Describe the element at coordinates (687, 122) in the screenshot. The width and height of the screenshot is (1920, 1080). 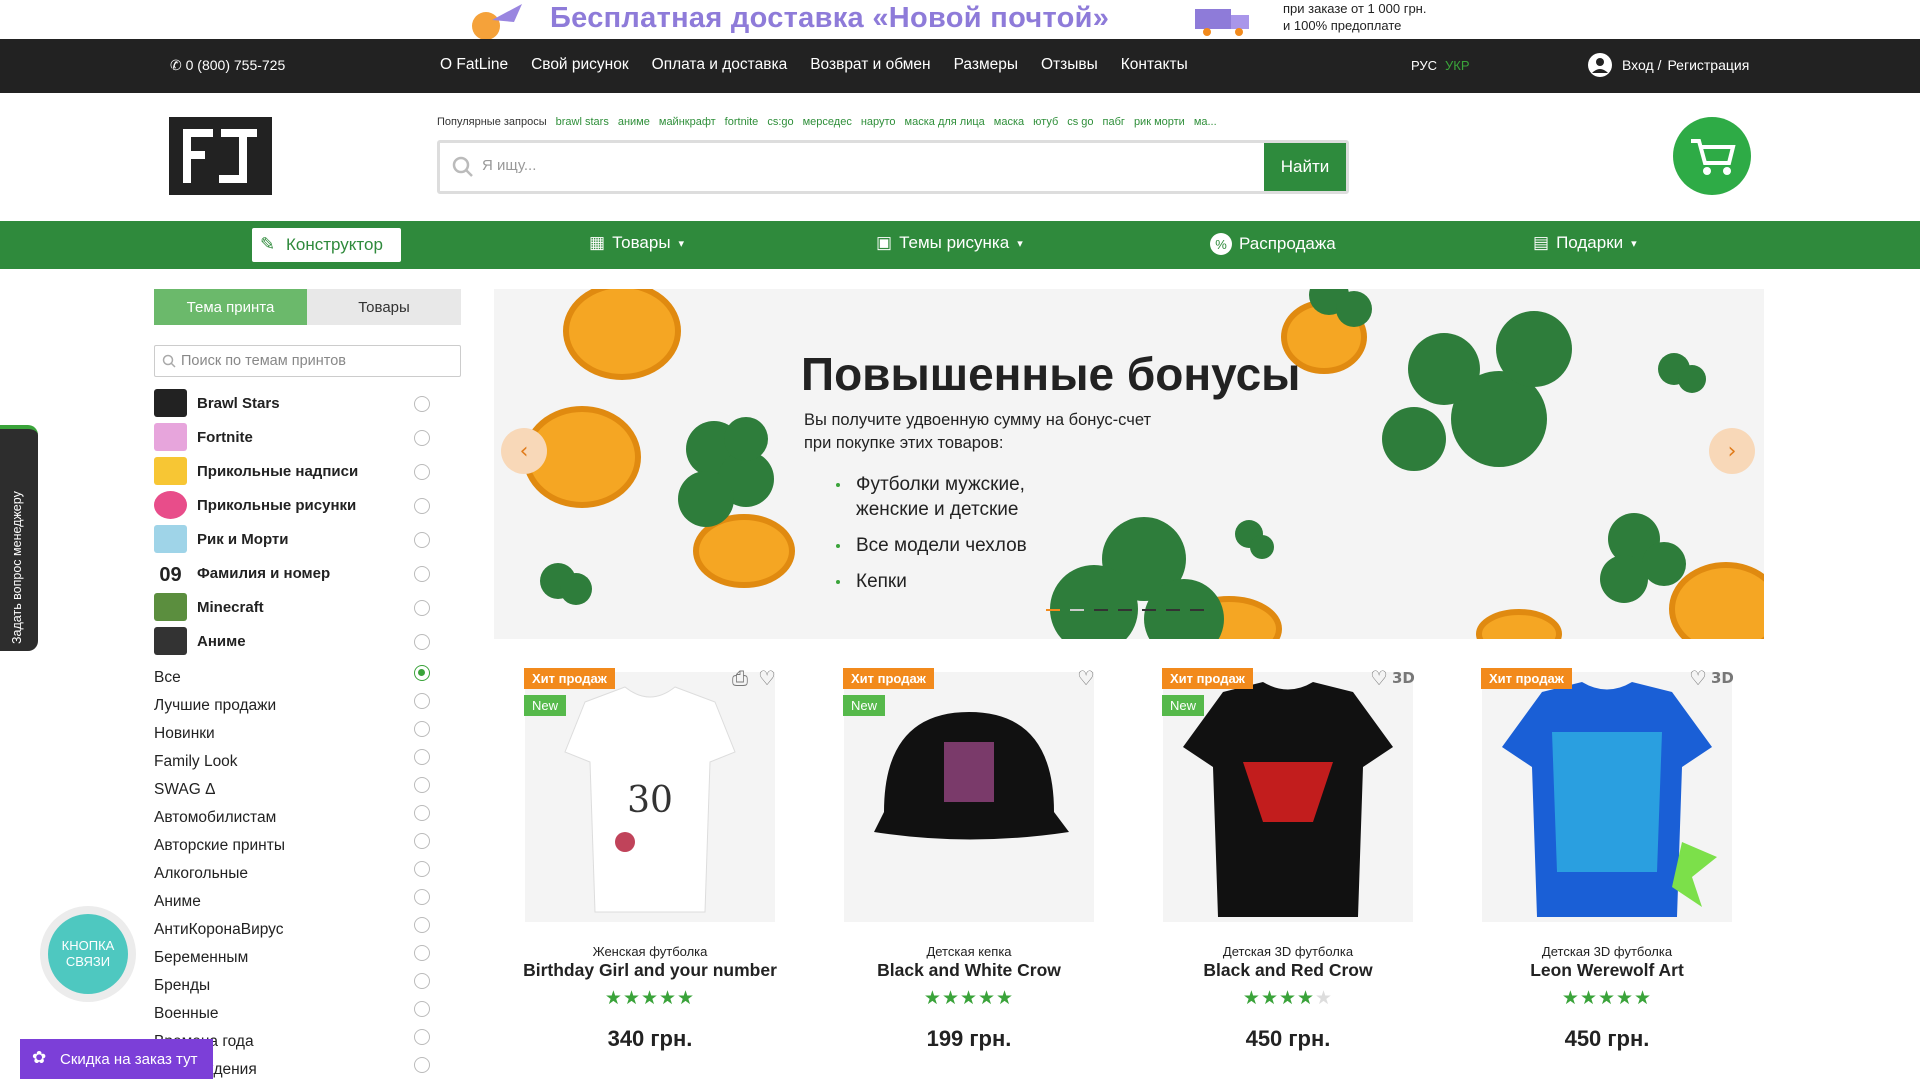
I see `popular-query: майнкрафт` at that location.